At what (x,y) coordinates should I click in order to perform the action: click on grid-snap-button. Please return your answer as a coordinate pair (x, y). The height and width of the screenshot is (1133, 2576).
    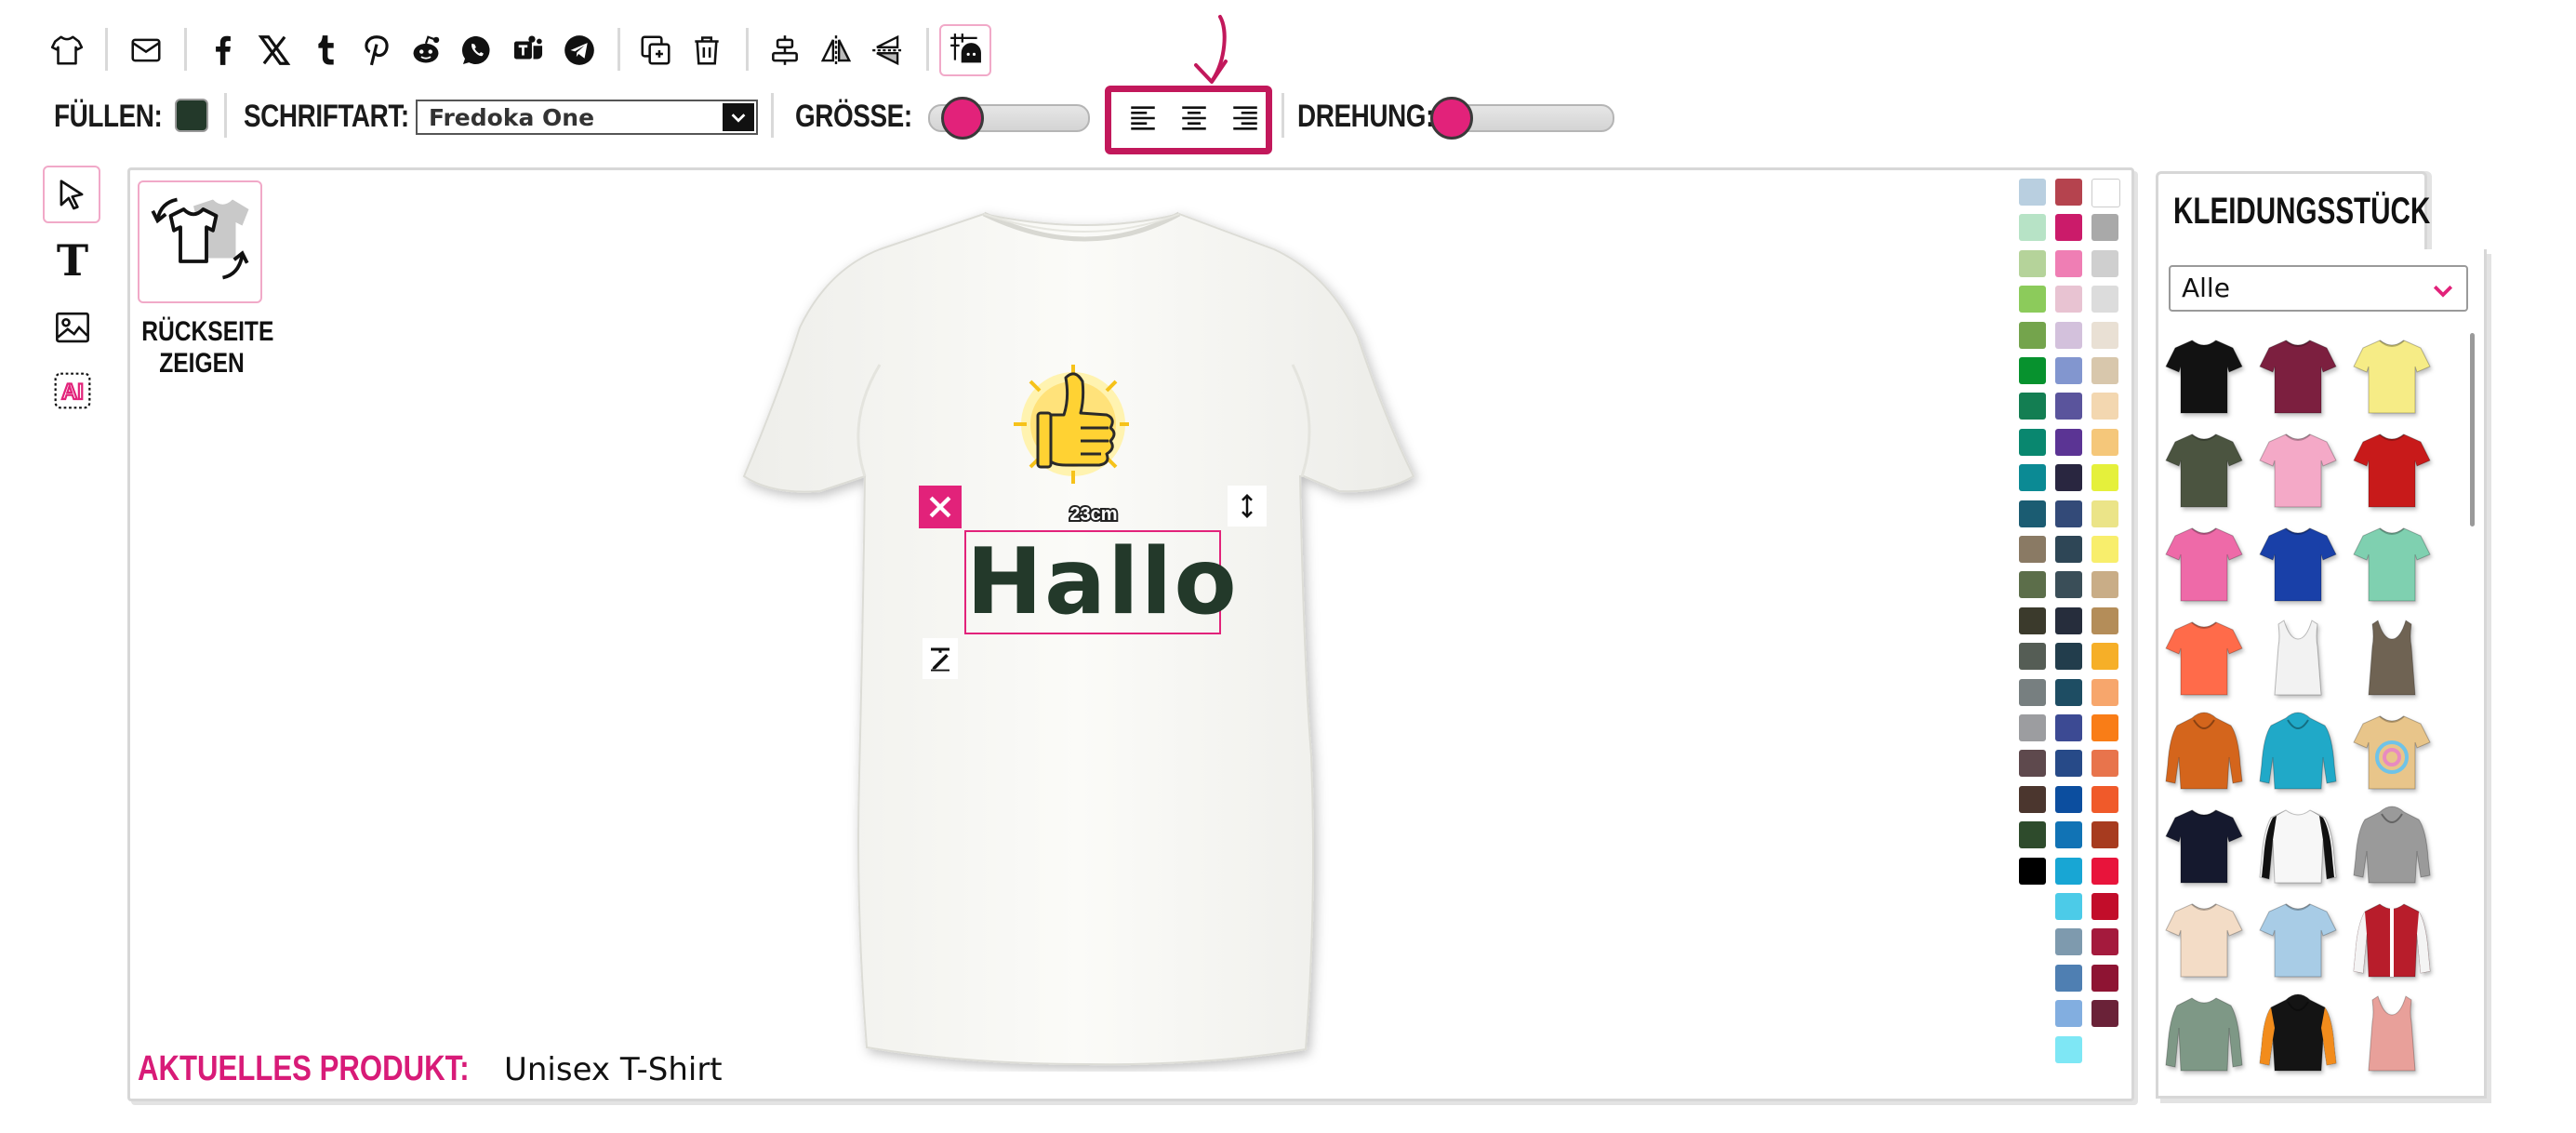
    Looking at the image, I should click on (965, 50).